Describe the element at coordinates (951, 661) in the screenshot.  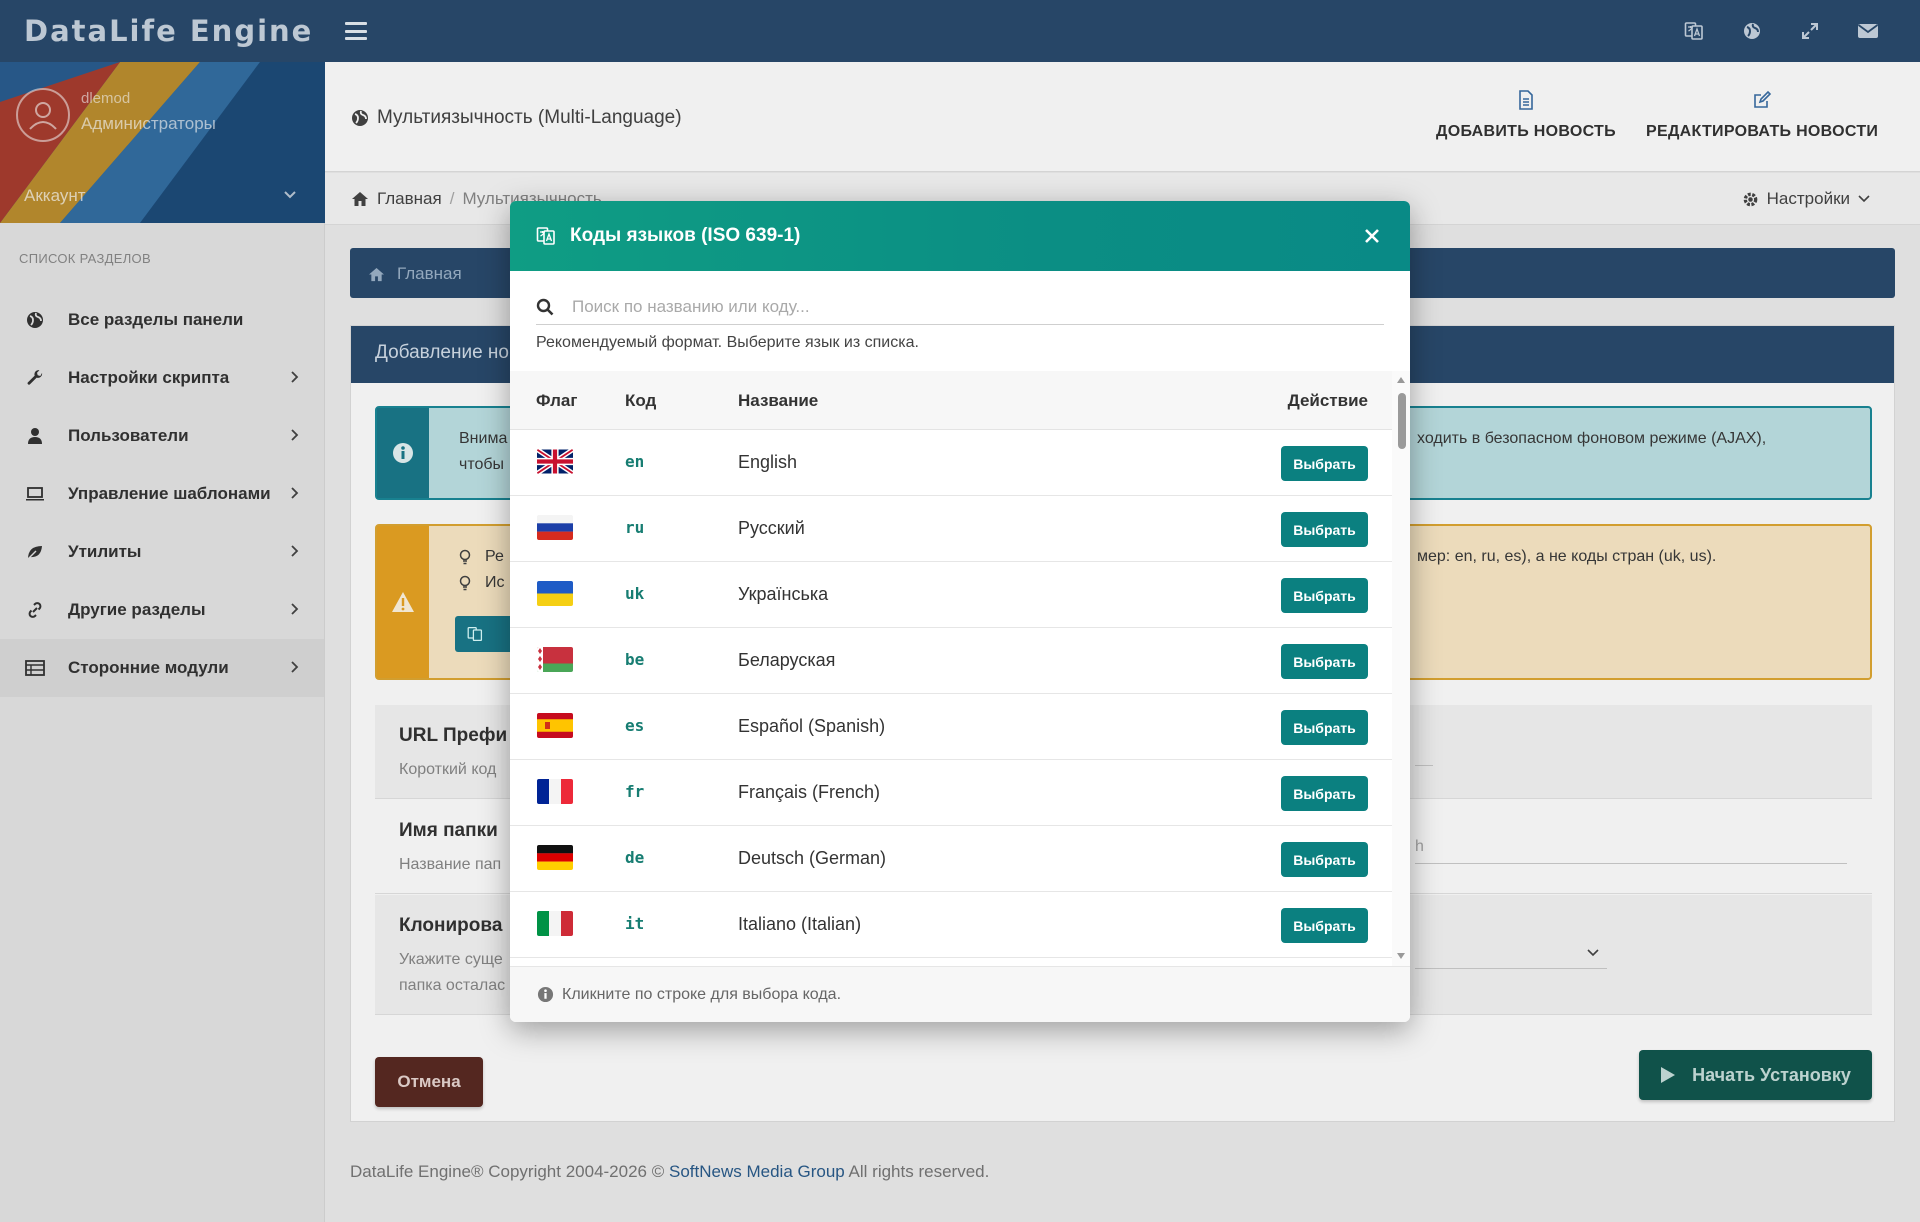
I see `table-row: be Беларуская Выбрать` at that location.